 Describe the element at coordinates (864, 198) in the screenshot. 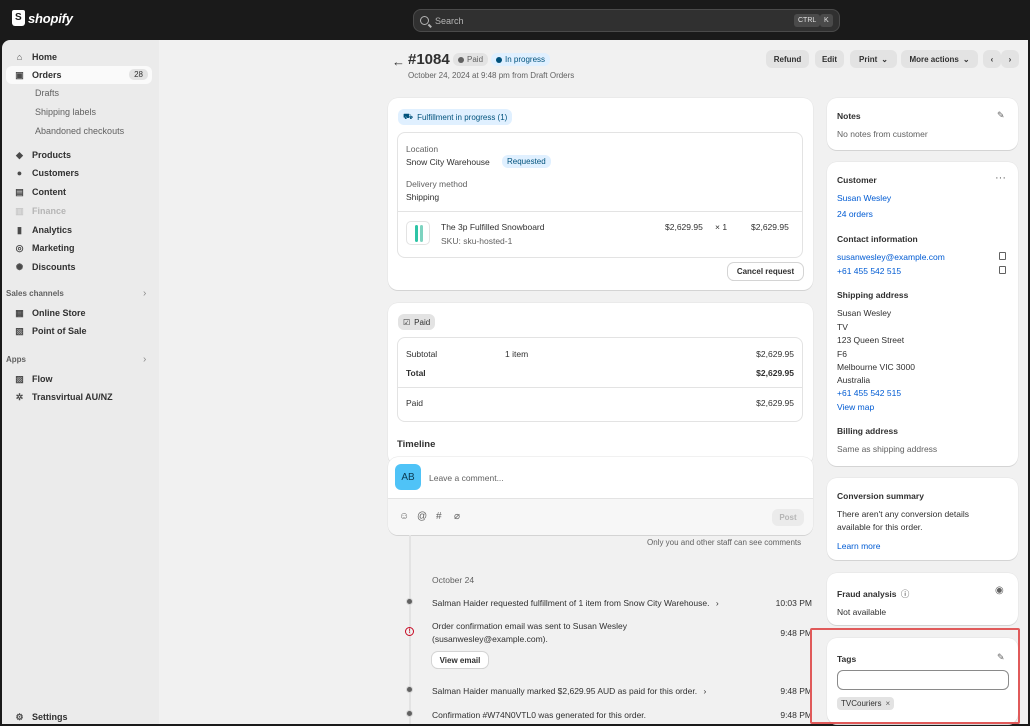

I see `customer-name-link: Susan Wesley` at that location.